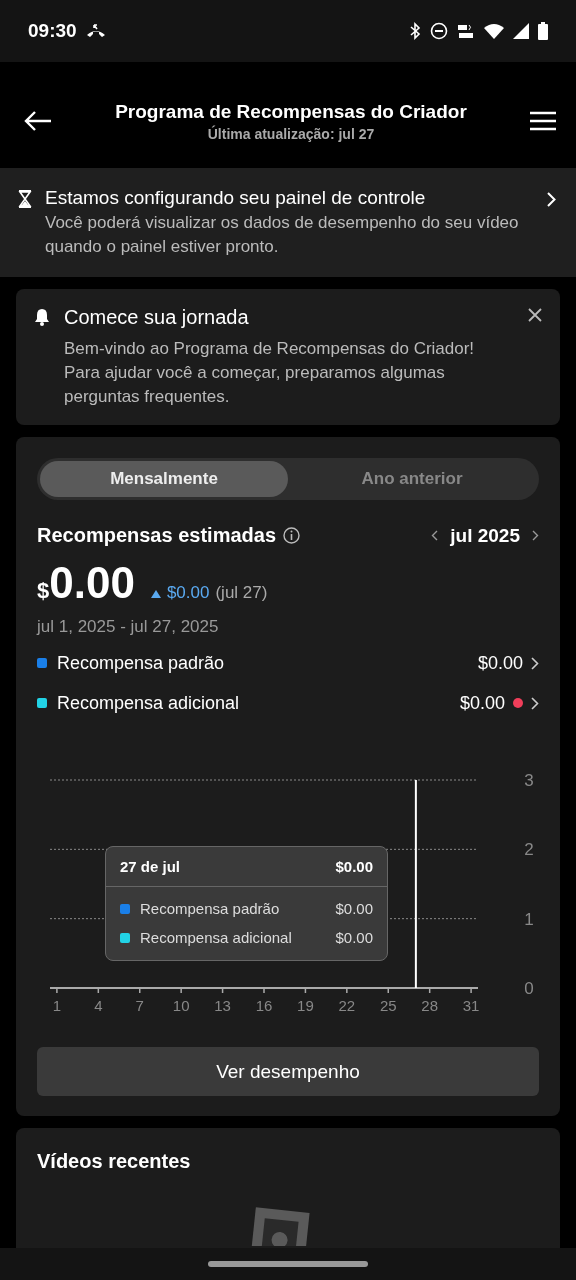 The height and width of the screenshot is (1280, 576). What do you see at coordinates (52, 31) in the screenshot?
I see `status-time: 09:30` at bounding box center [52, 31].